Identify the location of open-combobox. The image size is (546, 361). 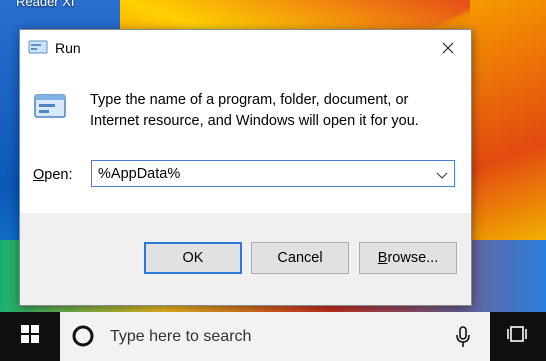
(273, 173).